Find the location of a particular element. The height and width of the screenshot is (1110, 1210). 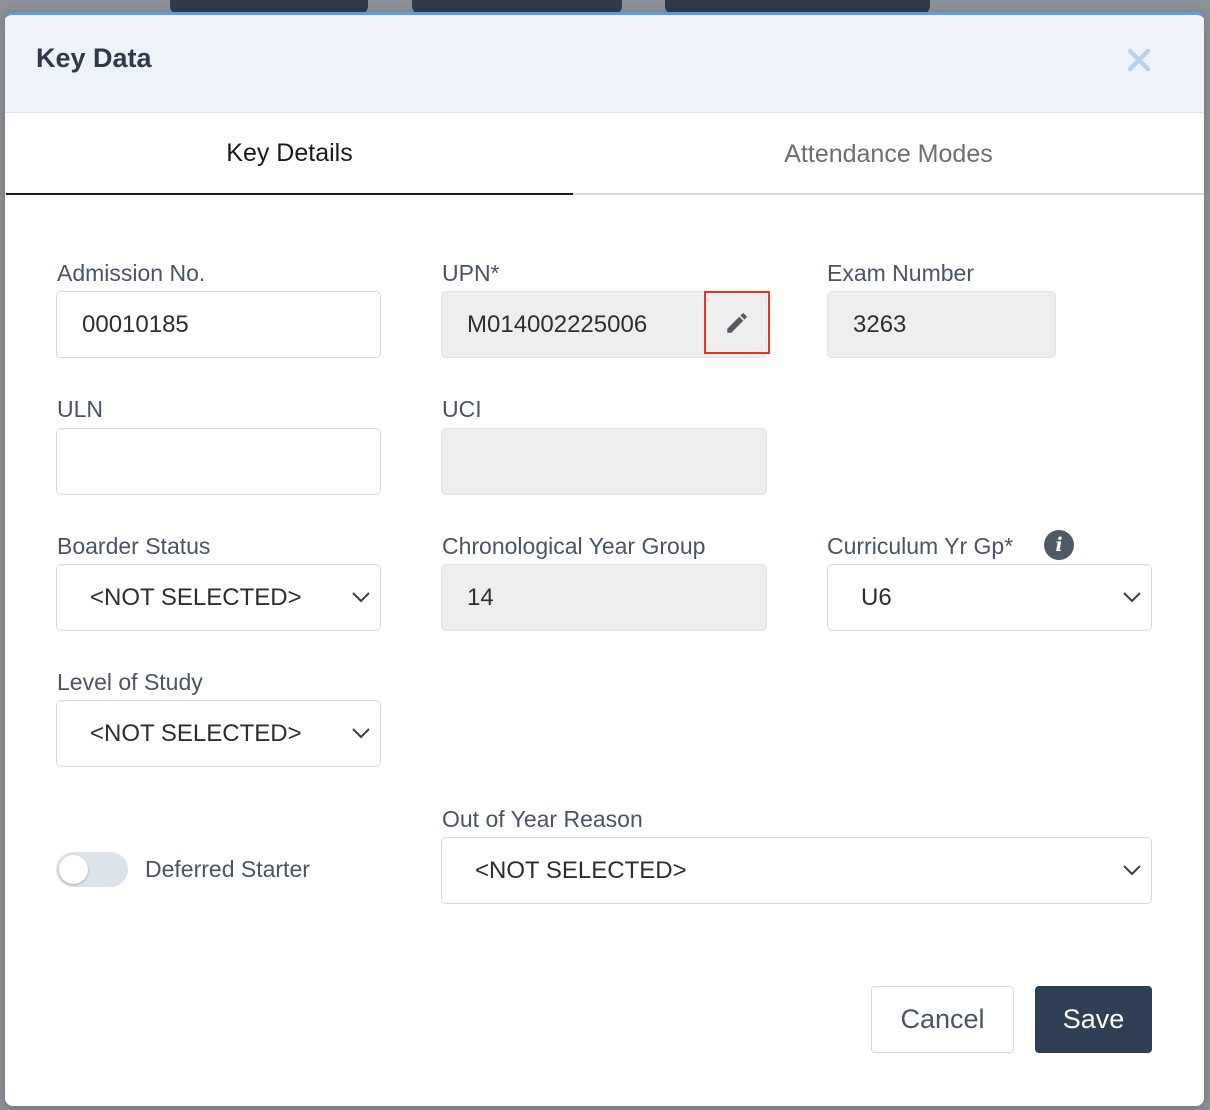

admission-no-label: Admission No. is located at coordinates (131, 273).